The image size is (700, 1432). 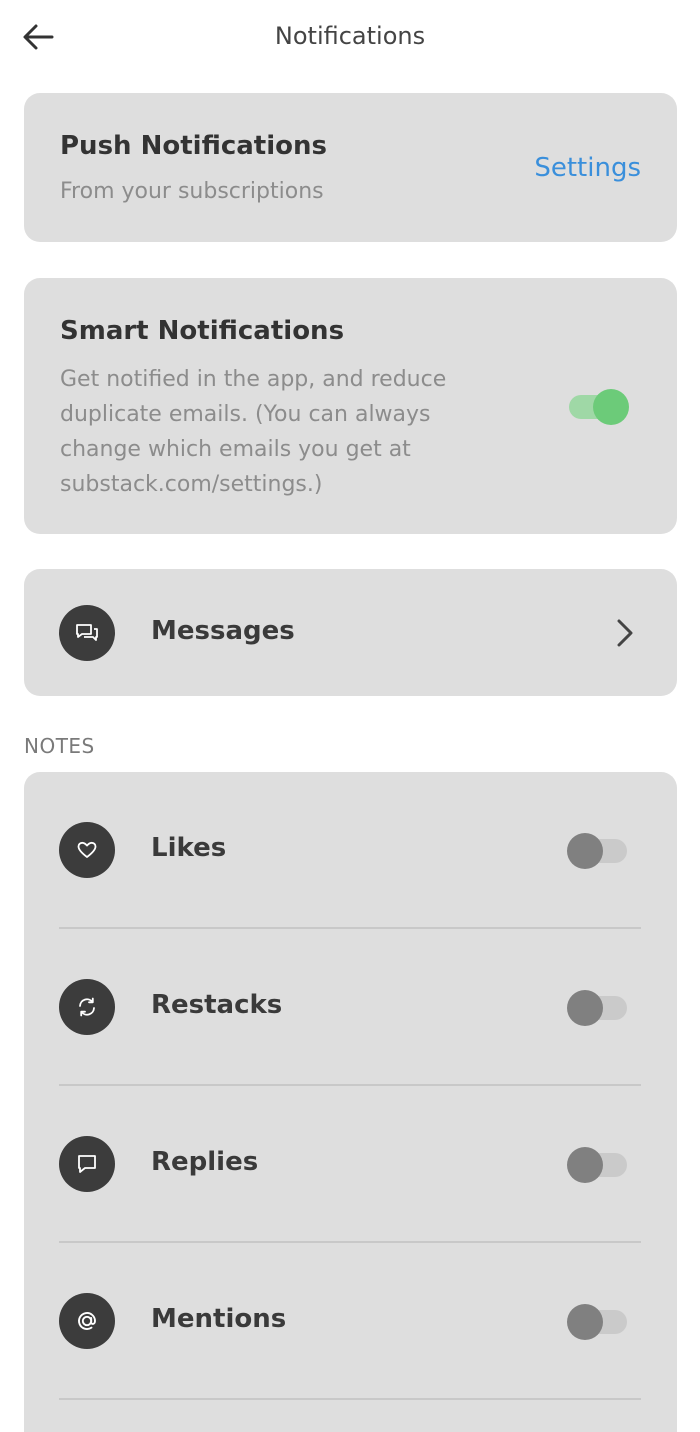 I want to click on smart-notifications-toggle, so click(x=598, y=406).